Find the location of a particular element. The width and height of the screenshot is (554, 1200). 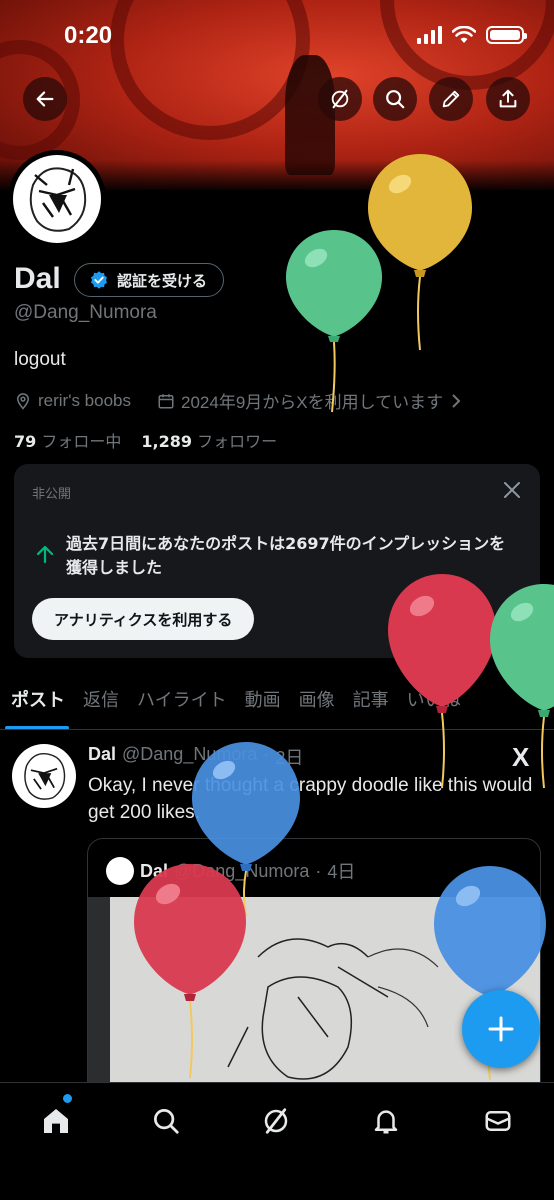

followers-count: 1,289 is located at coordinates (166, 441).